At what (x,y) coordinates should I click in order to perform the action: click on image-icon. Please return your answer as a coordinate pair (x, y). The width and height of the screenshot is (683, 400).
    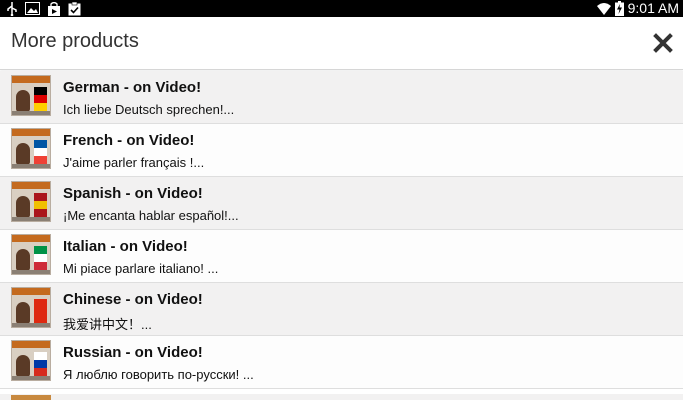
    Looking at the image, I should click on (32, 8).